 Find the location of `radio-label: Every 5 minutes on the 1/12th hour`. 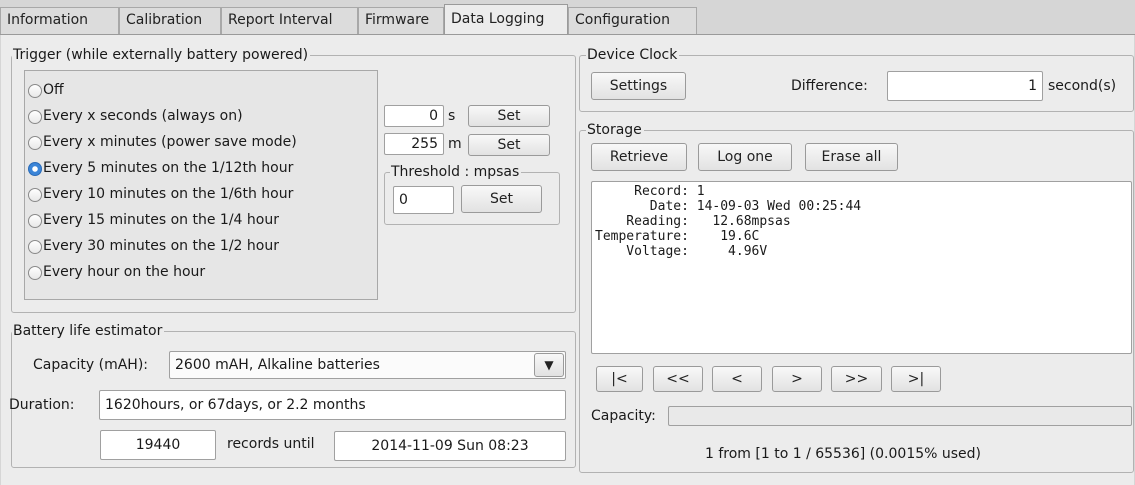

radio-label: Every 5 minutes on the 1/12th hour is located at coordinates (168, 168).